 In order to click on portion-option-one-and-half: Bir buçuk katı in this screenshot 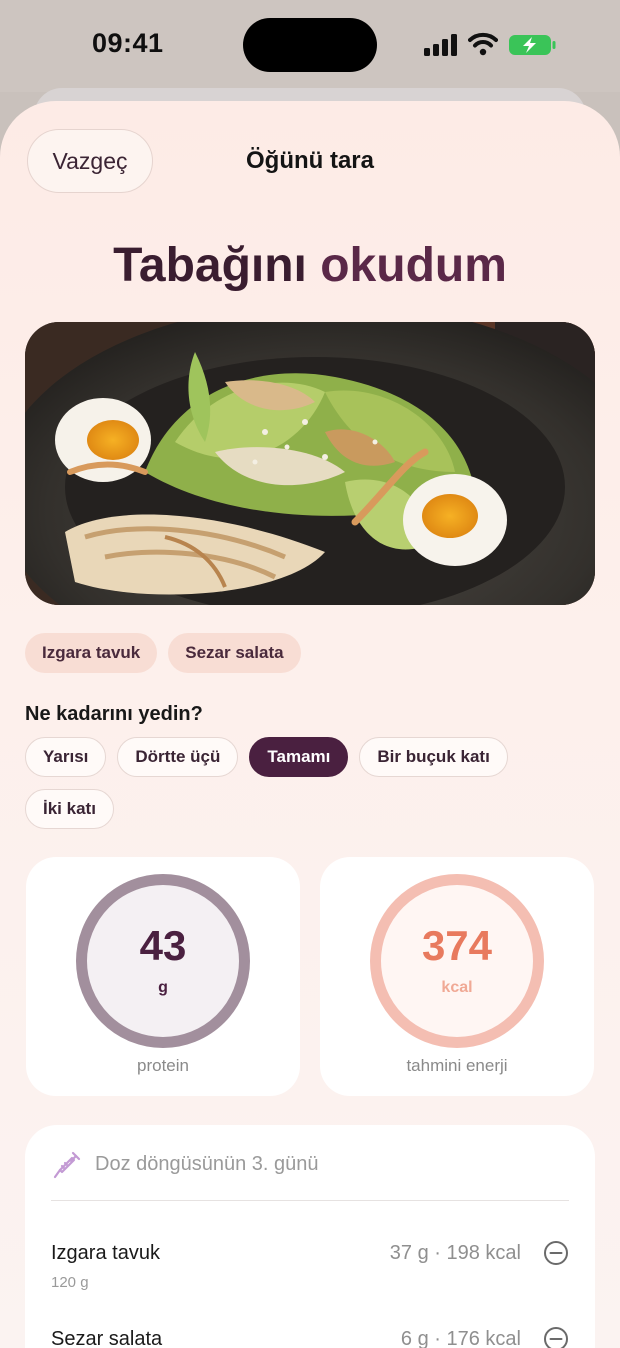, I will do `click(433, 757)`.